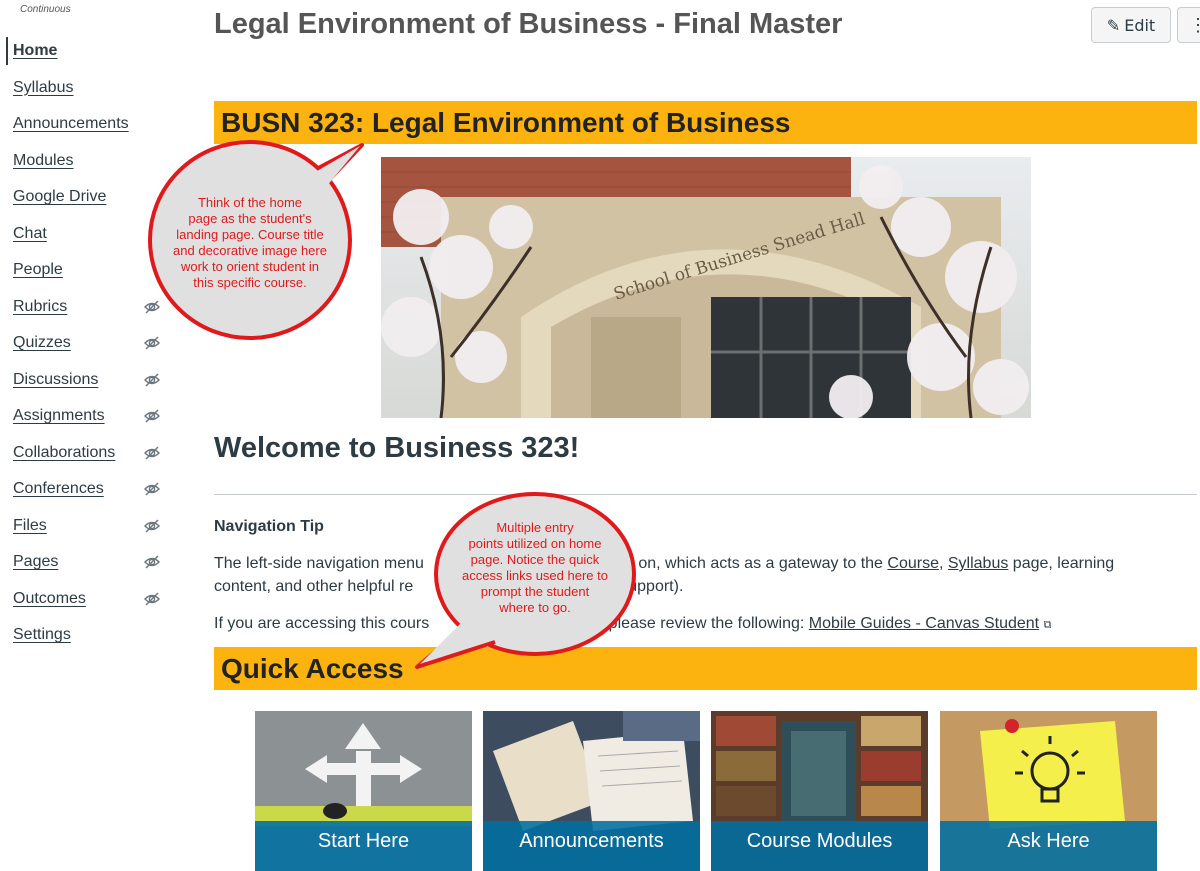 The image size is (1200, 871). Describe the element at coordinates (591, 791) in the screenshot. I see `announcements-tile: Announcements` at that location.